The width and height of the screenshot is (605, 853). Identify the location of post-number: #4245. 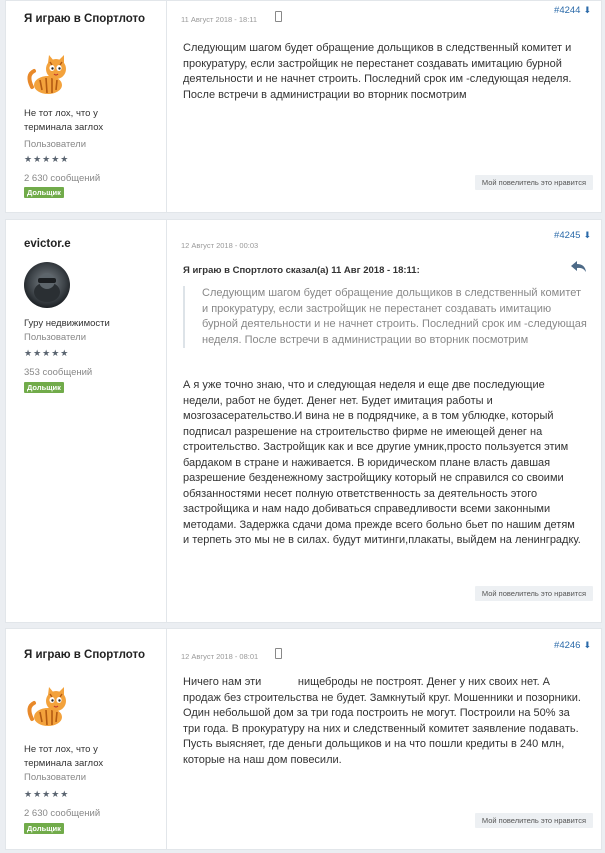
(567, 235).